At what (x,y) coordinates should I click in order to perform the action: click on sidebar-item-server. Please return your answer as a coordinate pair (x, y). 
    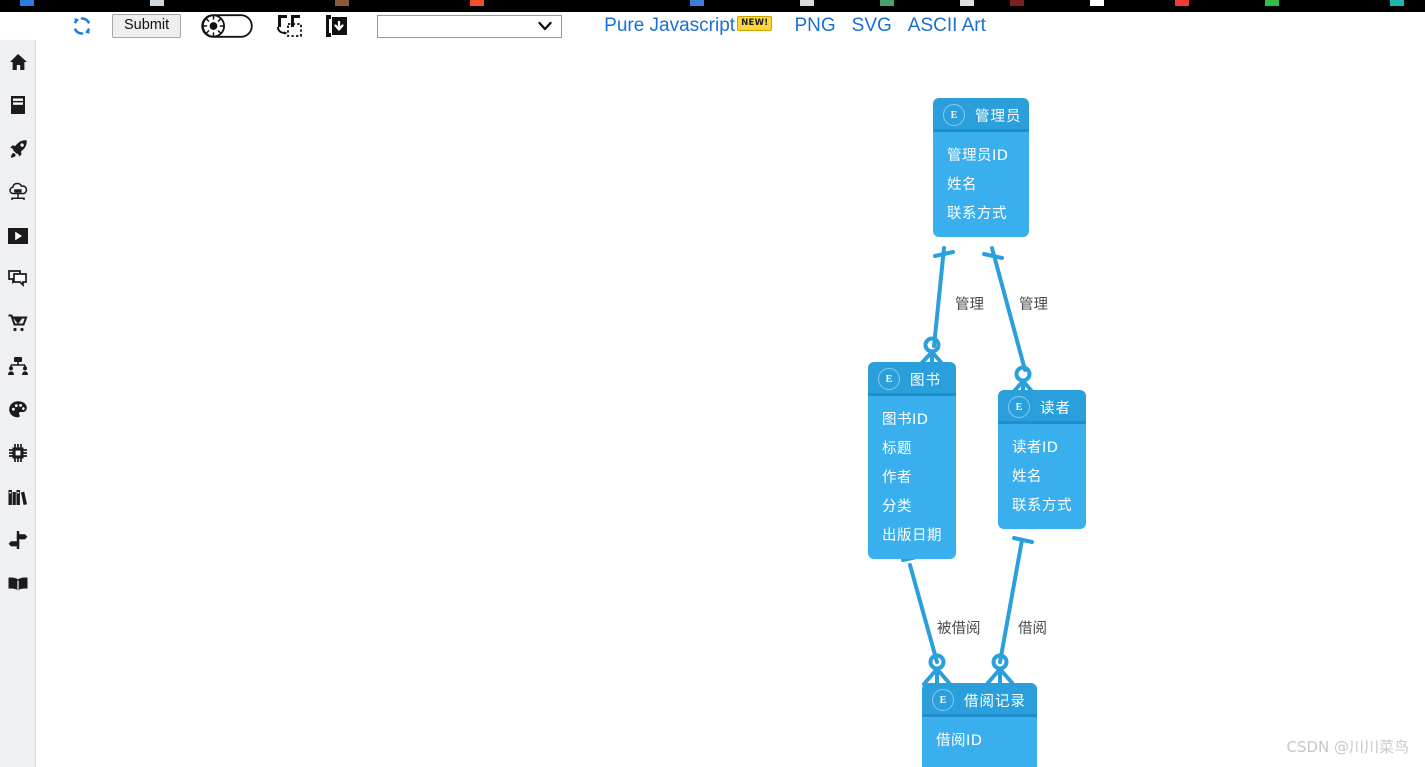
    Looking at the image, I should click on (18, 106).